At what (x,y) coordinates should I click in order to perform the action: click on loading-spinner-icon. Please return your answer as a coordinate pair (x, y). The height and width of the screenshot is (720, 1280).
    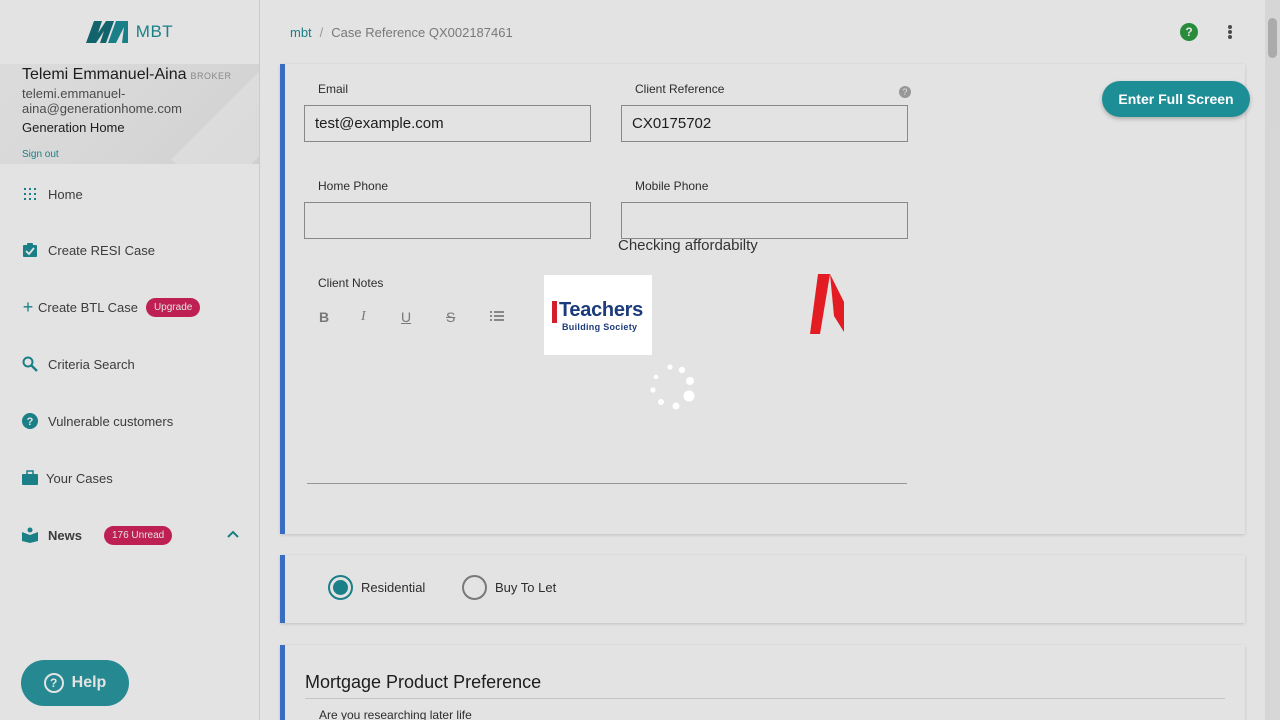
    Looking at the image, I should click on (672, 387).